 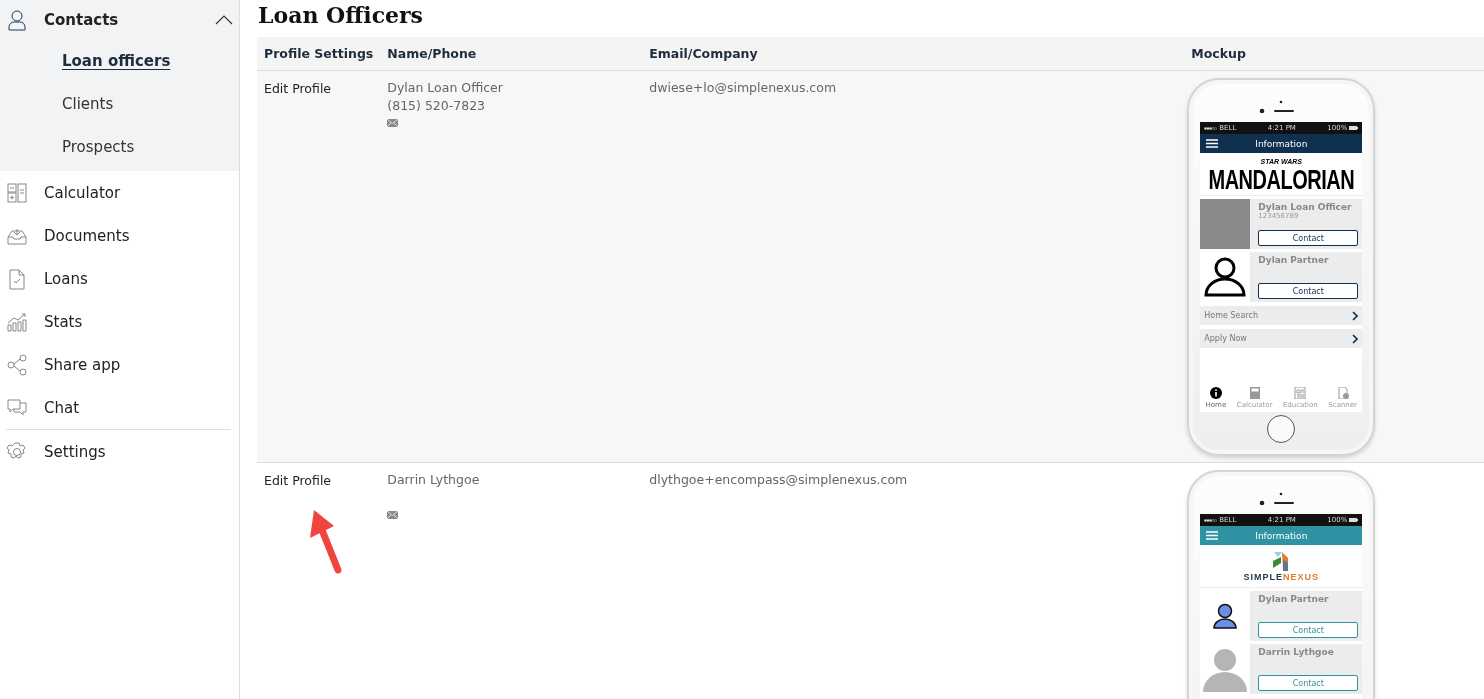 What do you see at coordinates (319, 54) in the screenshot?
I see `column-header: Profile Settings` at bounding box center [319, 54].